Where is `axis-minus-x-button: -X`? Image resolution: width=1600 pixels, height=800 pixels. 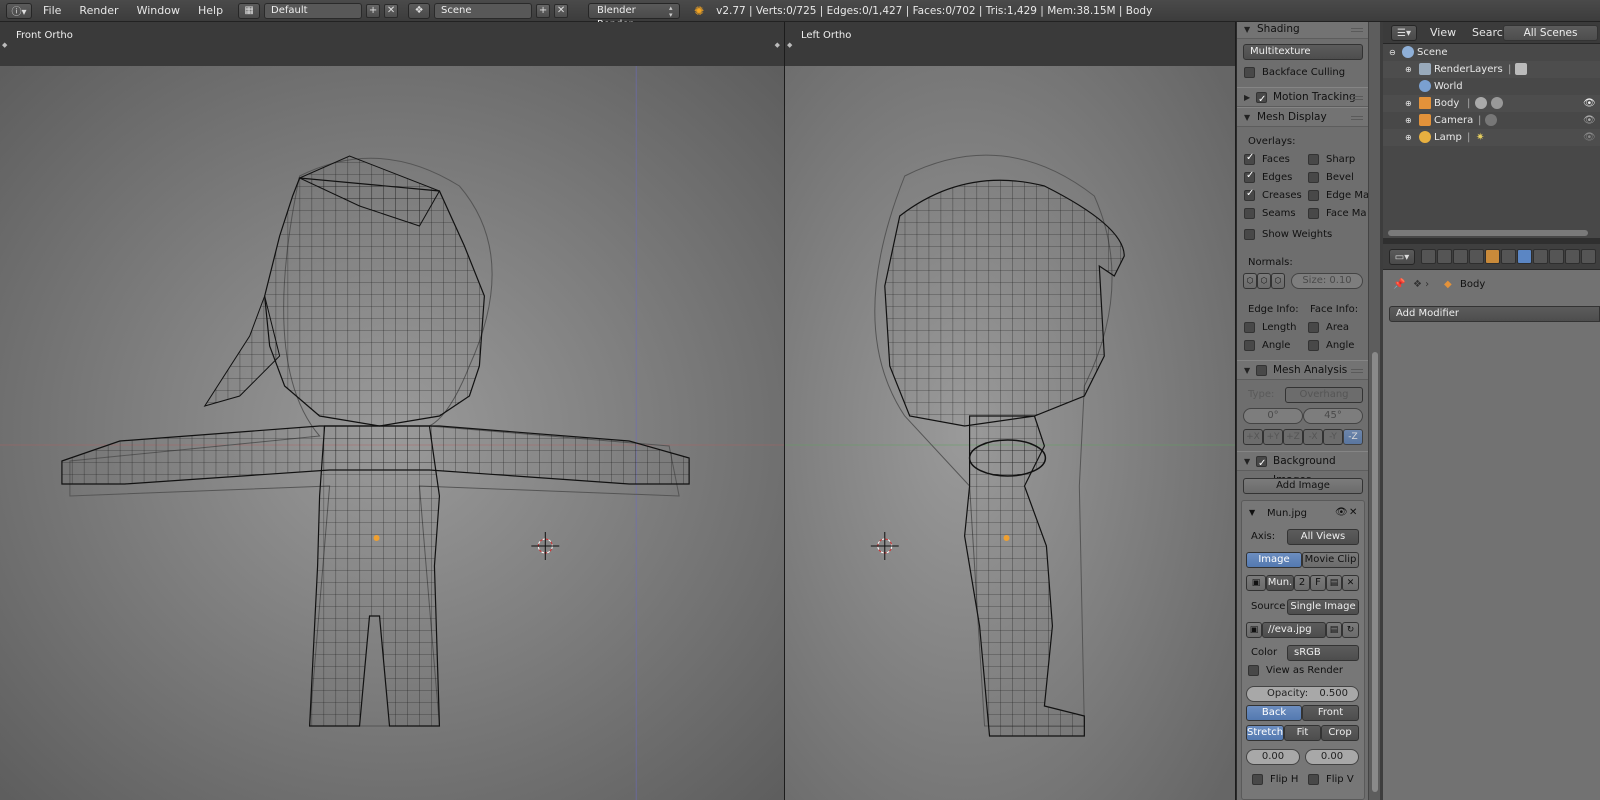
axis-minus-x-button: -X is located at coordinates (1313, 437).